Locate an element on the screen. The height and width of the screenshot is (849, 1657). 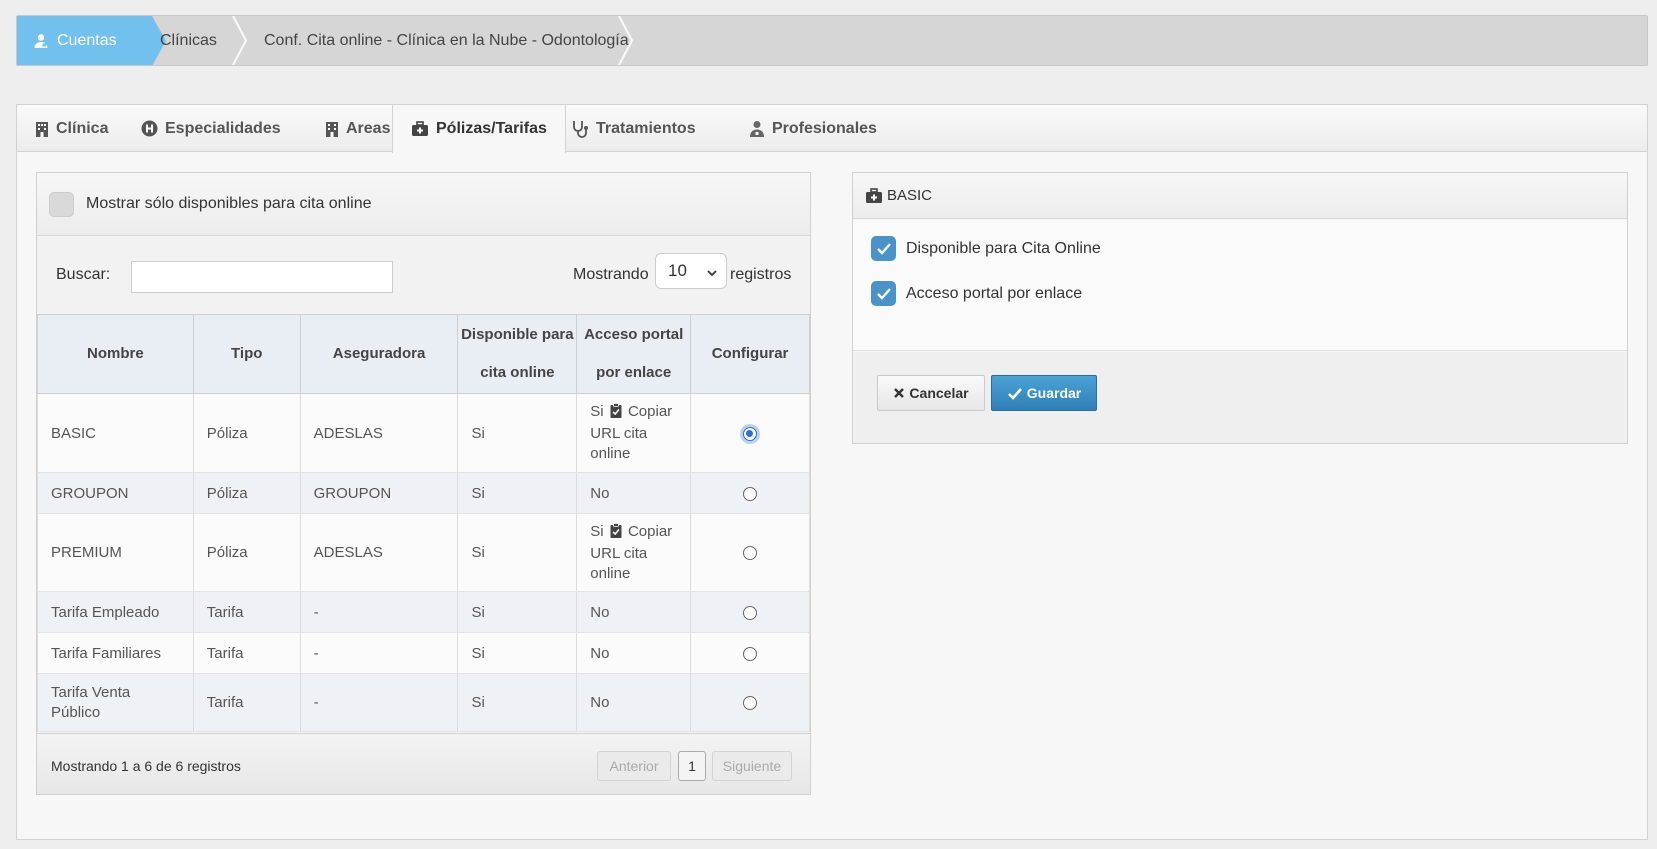
portal-access-checkbox is located at coordinates (883, 293).